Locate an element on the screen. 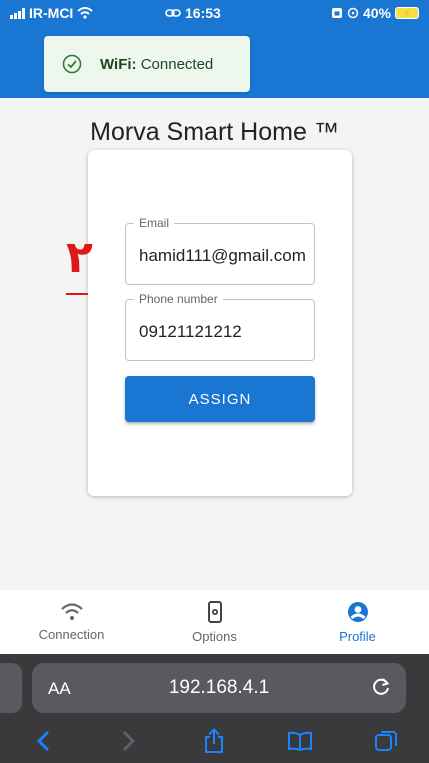 The height and width of the screenshot is (763, 429). share-icon is located at coordinates (214, 740).